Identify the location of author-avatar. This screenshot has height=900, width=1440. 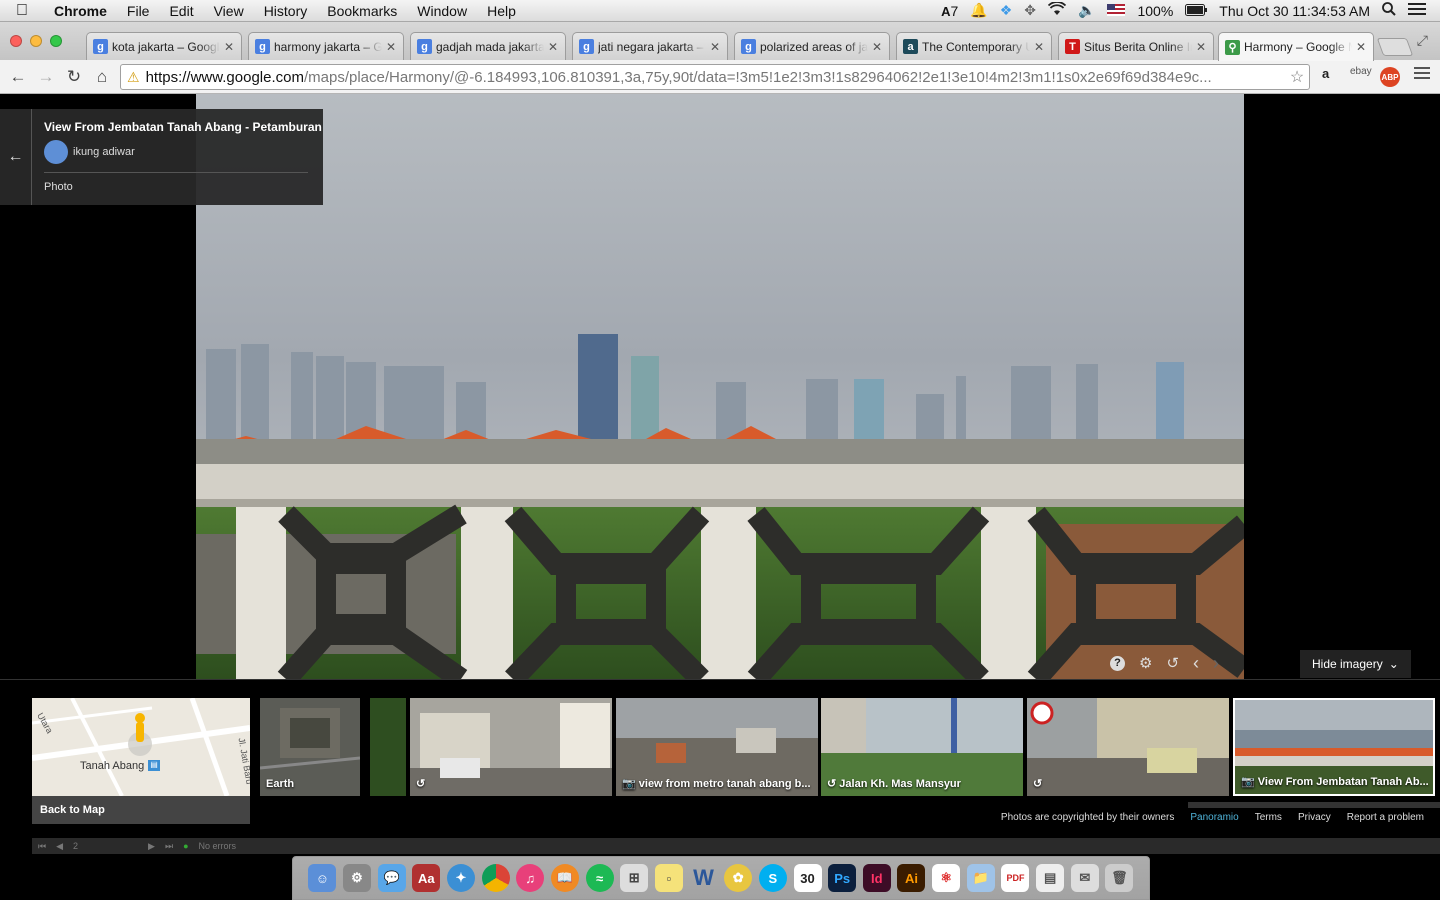
(56, 152).